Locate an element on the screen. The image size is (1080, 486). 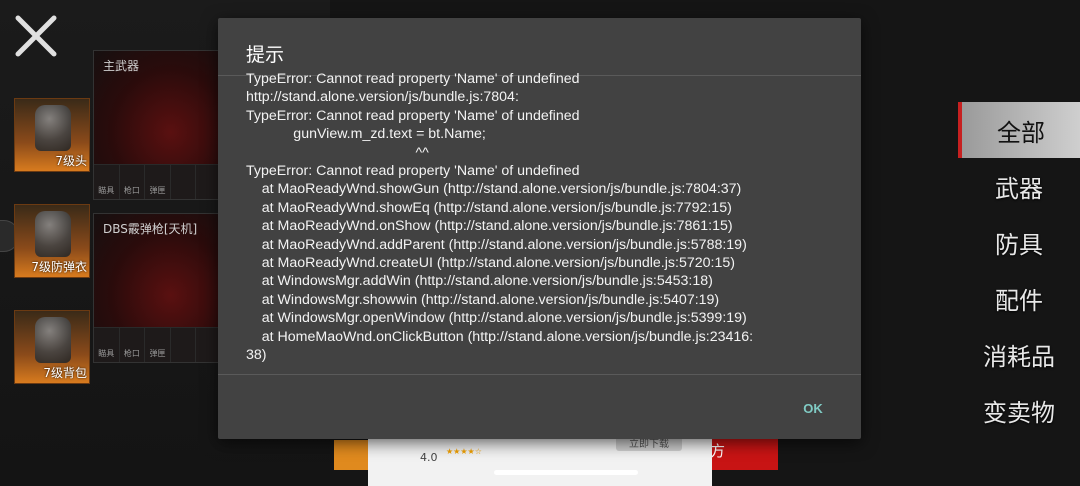
ad-rating: 4.0 is located at coordinates (429, 457).